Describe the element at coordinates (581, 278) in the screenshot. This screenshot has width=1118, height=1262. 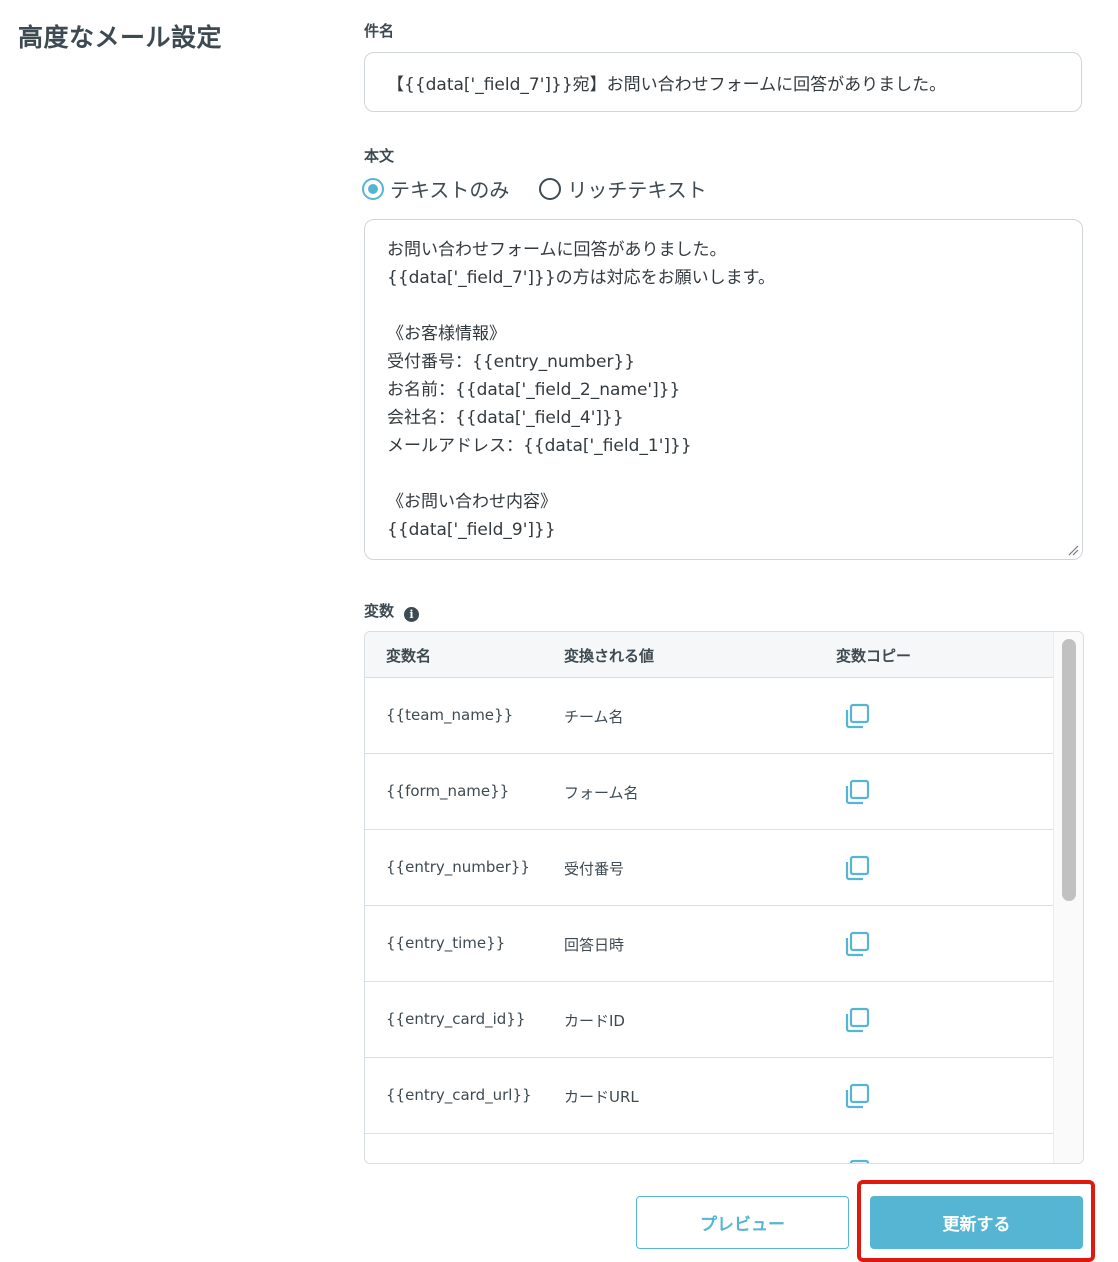
I see `body-line: {{data['_field_7']}}の方は対応をお願いします。` at that location.